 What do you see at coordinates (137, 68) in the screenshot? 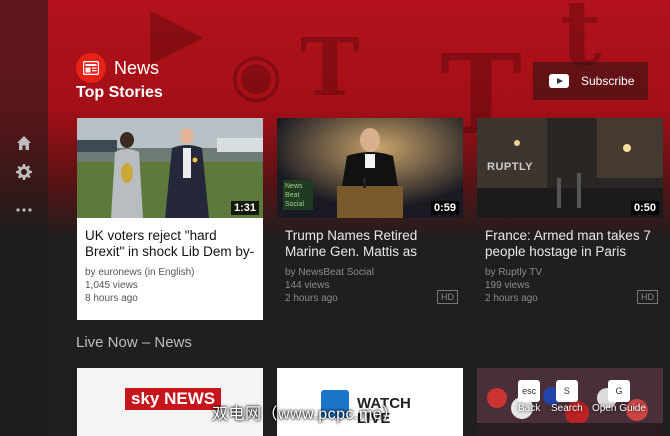
I see `channel-name: News` at bounding box center [137, 68].